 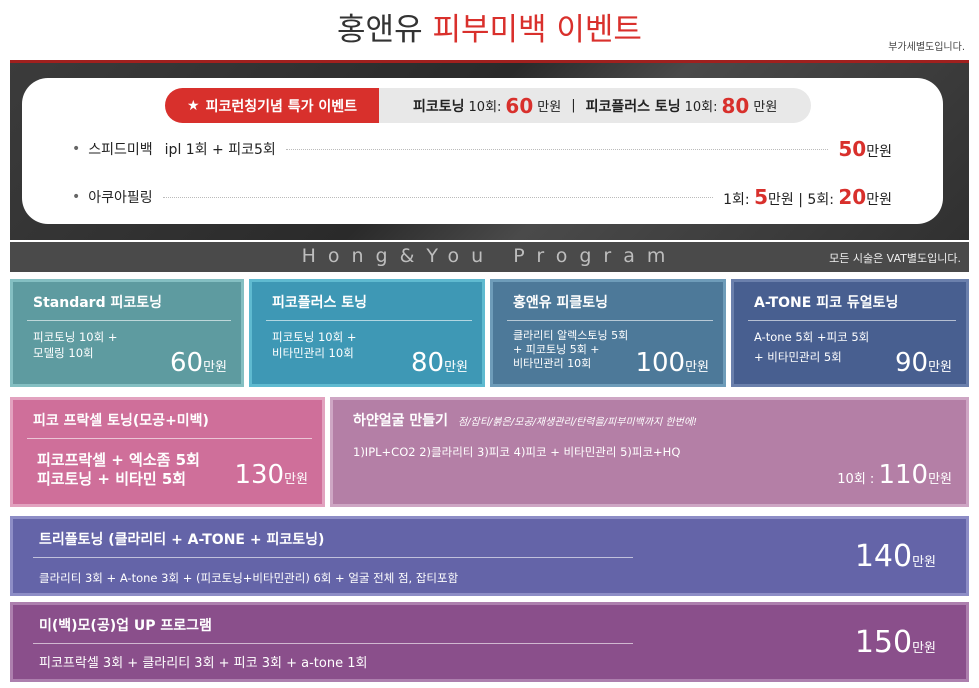 What do you see at coordinates (633, 106) in the screenshot?
I see `event-item2-label: 피코플러스 토닝` at bounding box center [633, 106].